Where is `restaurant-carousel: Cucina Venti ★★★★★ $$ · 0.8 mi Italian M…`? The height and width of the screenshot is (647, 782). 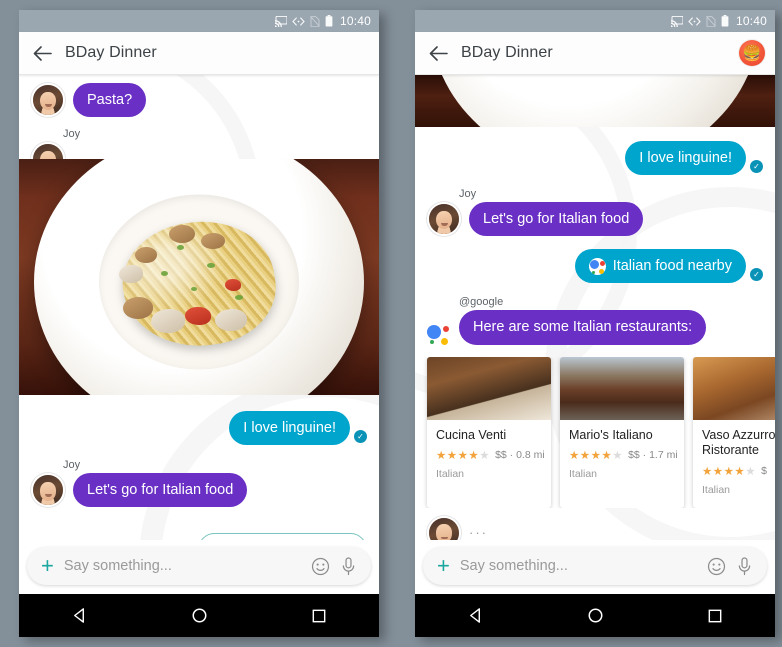
restaurant-carousel: Cucina Venti ★★★★★ $$ · 0.8 mi Italian M… is located at coordinates (595, 432).